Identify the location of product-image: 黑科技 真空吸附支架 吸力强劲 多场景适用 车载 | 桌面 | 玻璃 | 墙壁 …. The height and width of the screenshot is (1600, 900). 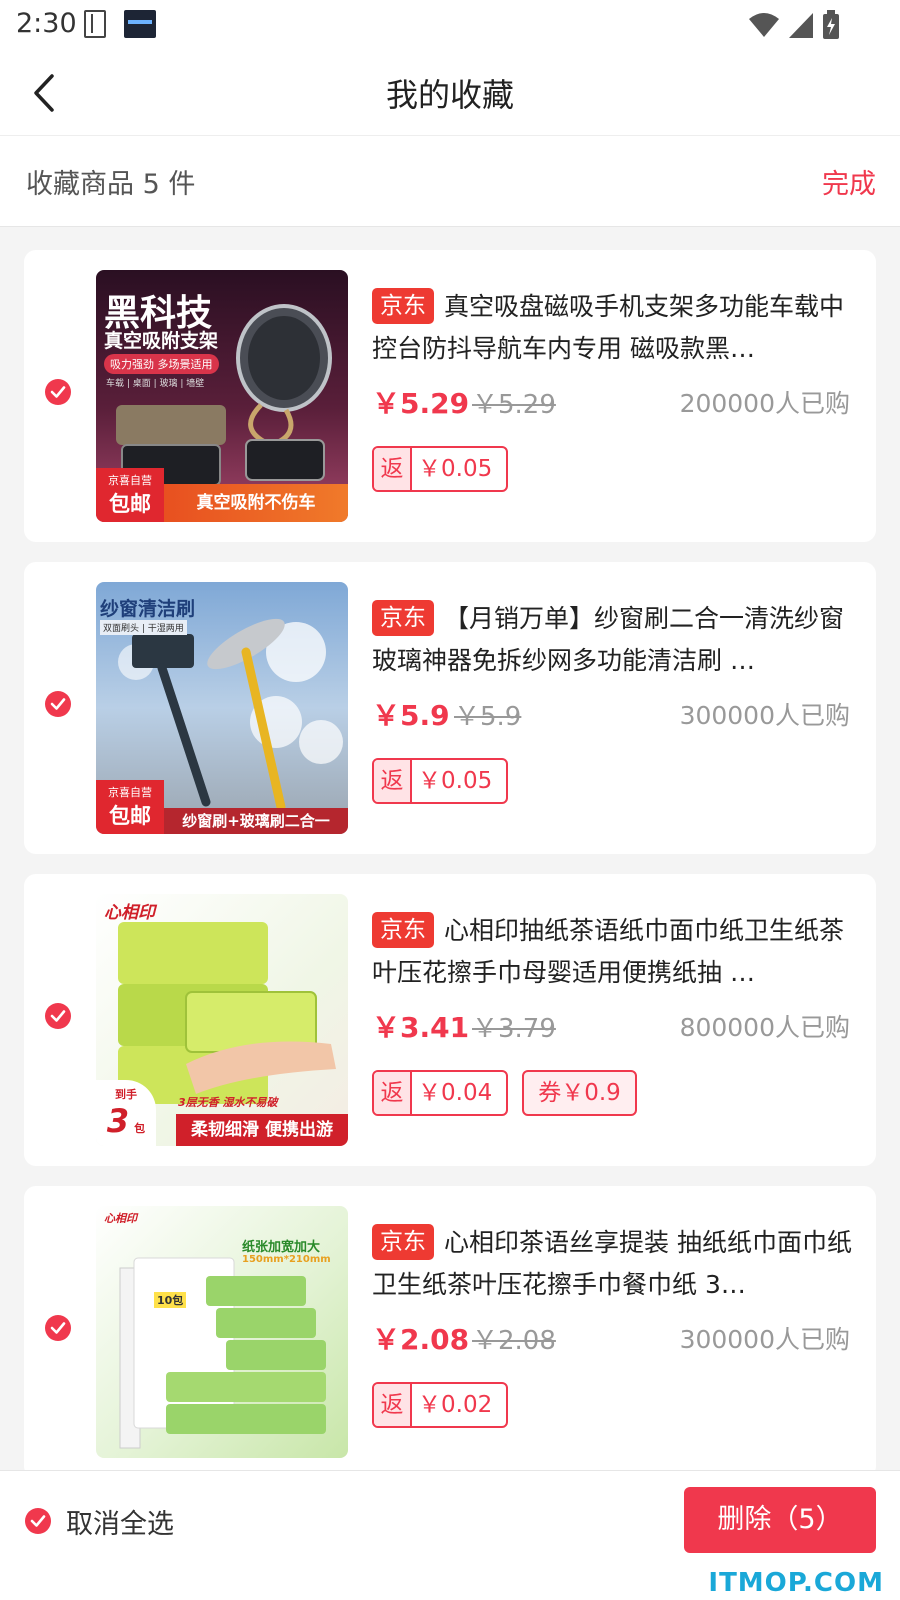
(222, 396).